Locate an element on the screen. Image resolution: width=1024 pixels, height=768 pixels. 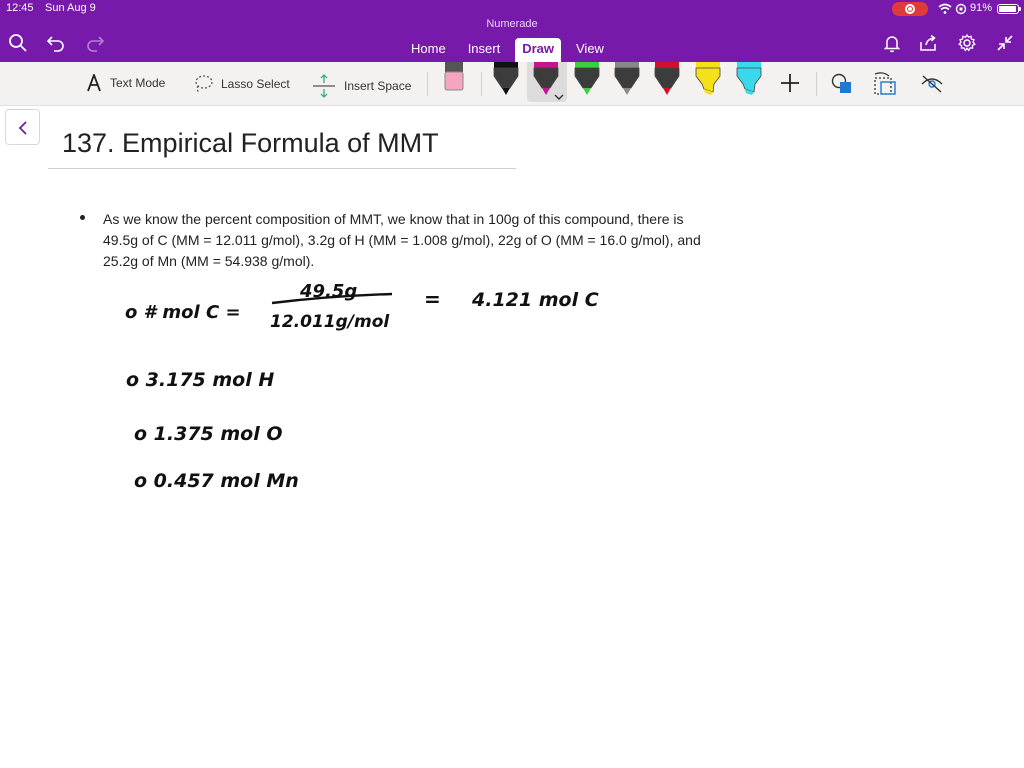
ink-denominator: 12.011g/mol is located at coordinates (330, 322).